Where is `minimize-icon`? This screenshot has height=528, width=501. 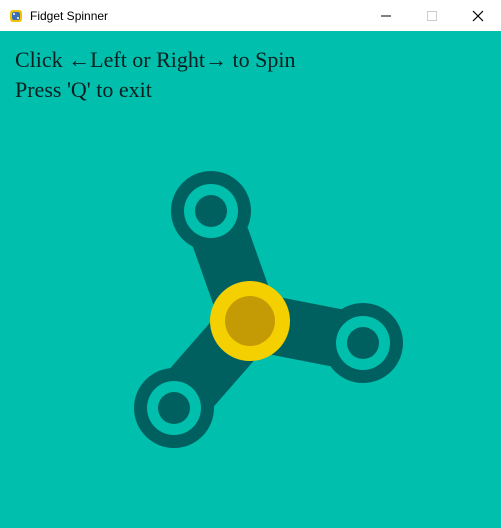 minimize-icon is located at coordinates (386, 16).